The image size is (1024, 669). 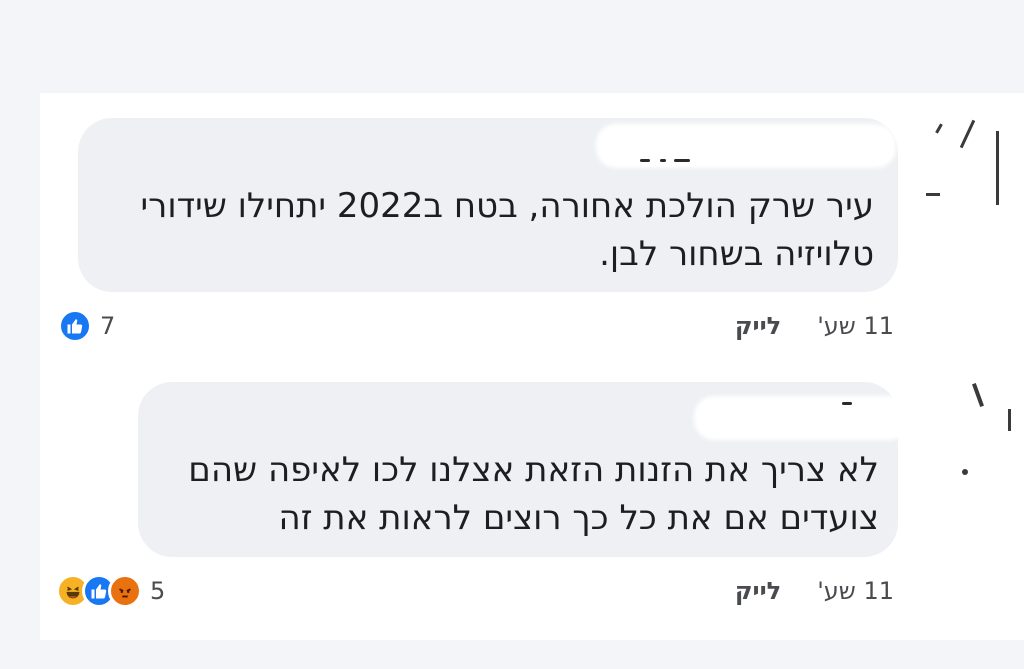 I want to click on cropped-edge, so click(x=972, y=366).